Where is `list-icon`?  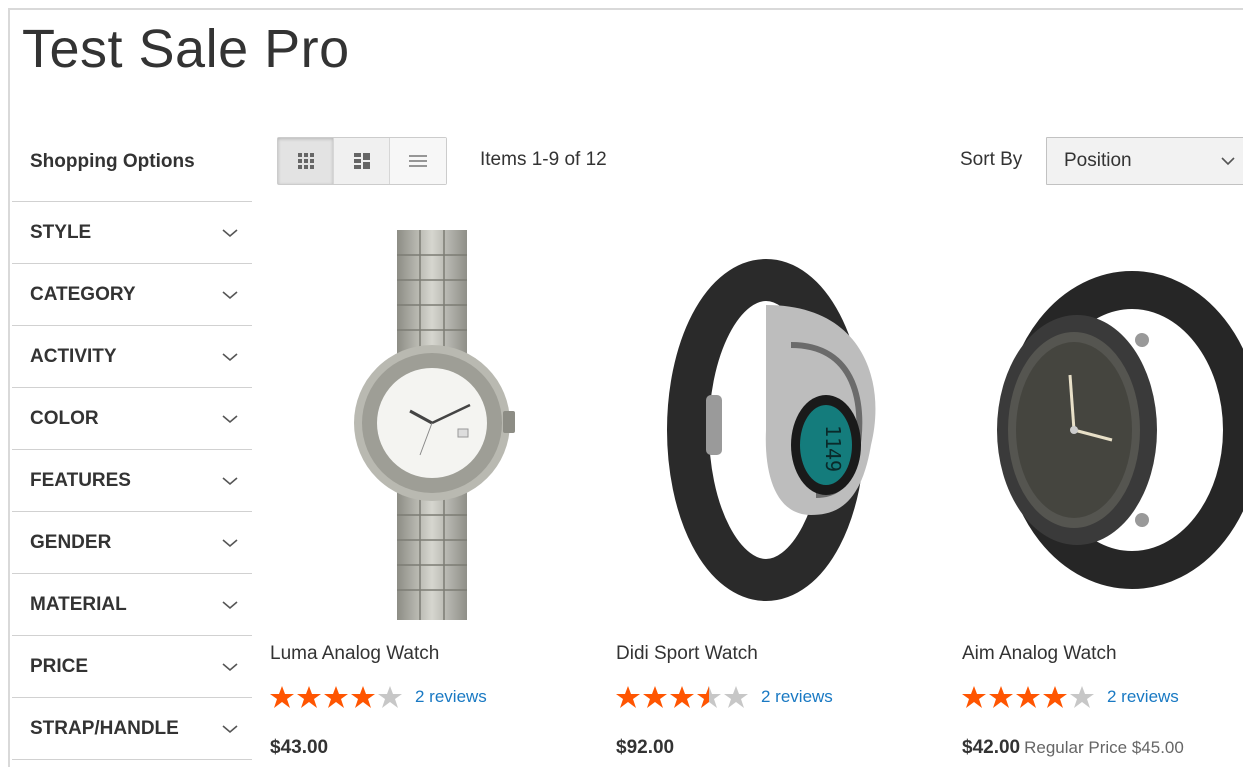 list-icon is located at coordinates (418, 161).